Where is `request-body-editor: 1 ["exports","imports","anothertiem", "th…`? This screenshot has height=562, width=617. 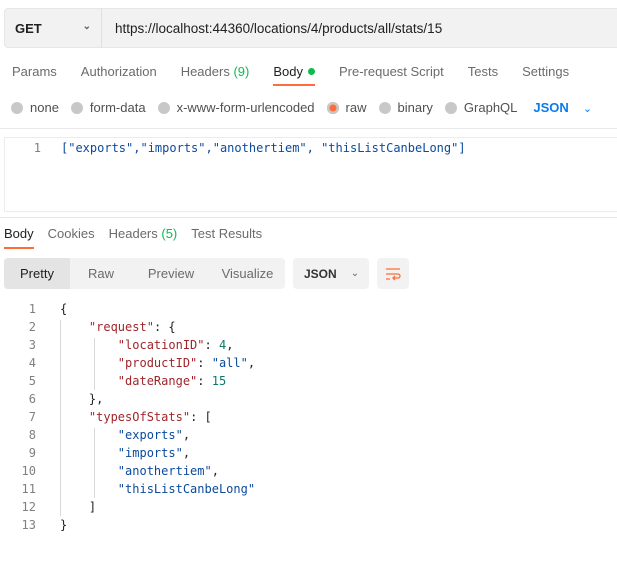
request-body-editor: 1 ["exports","imports","anothertiem", "th… is located at coordinates (310, 174).